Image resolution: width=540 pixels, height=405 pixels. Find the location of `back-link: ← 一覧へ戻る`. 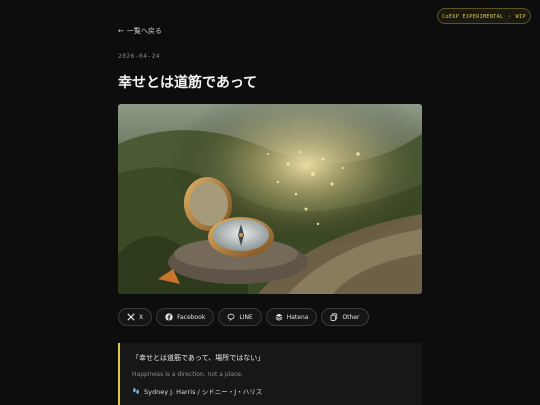

back-link: ← 一覧へ戻る is located at coordinates (140, 31).